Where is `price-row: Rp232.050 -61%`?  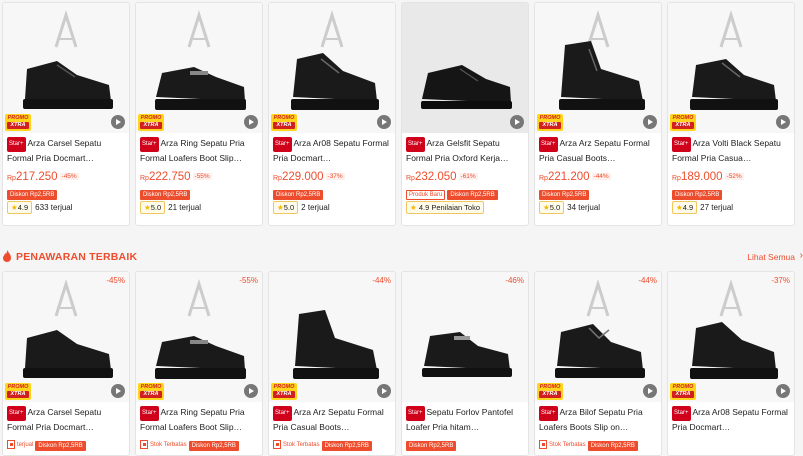 price-row: Rp232.050 -61% is located at coordinates (442, 177).